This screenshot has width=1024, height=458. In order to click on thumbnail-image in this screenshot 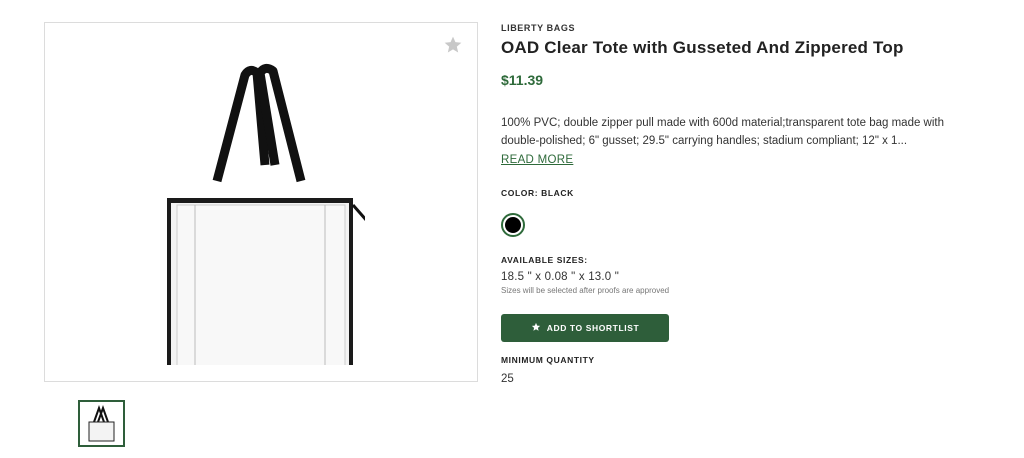, I will do `click(101, 423)`.